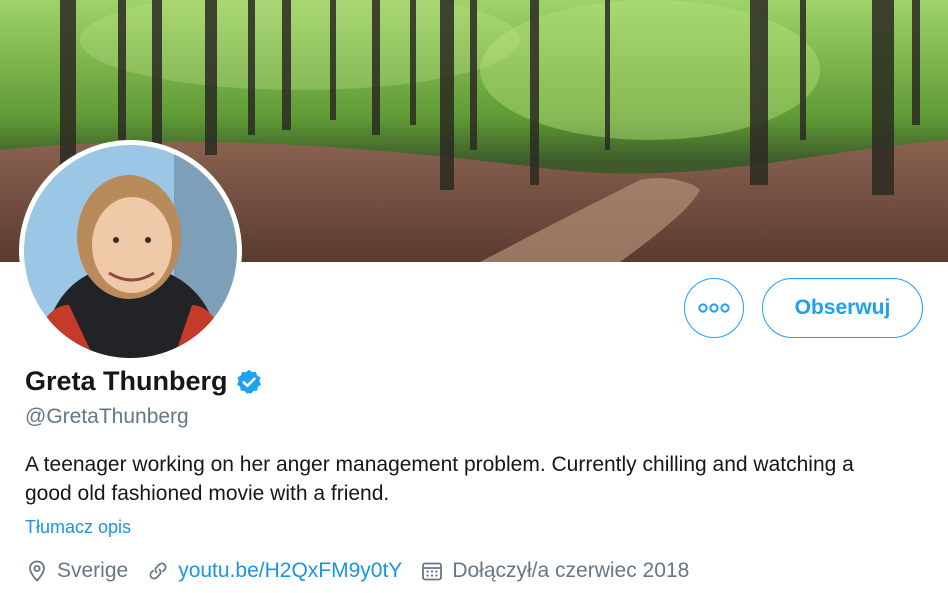 This screenshot has height=593, width=948. I want to click on name-row: Greta Thunberg, so click(144, 381).